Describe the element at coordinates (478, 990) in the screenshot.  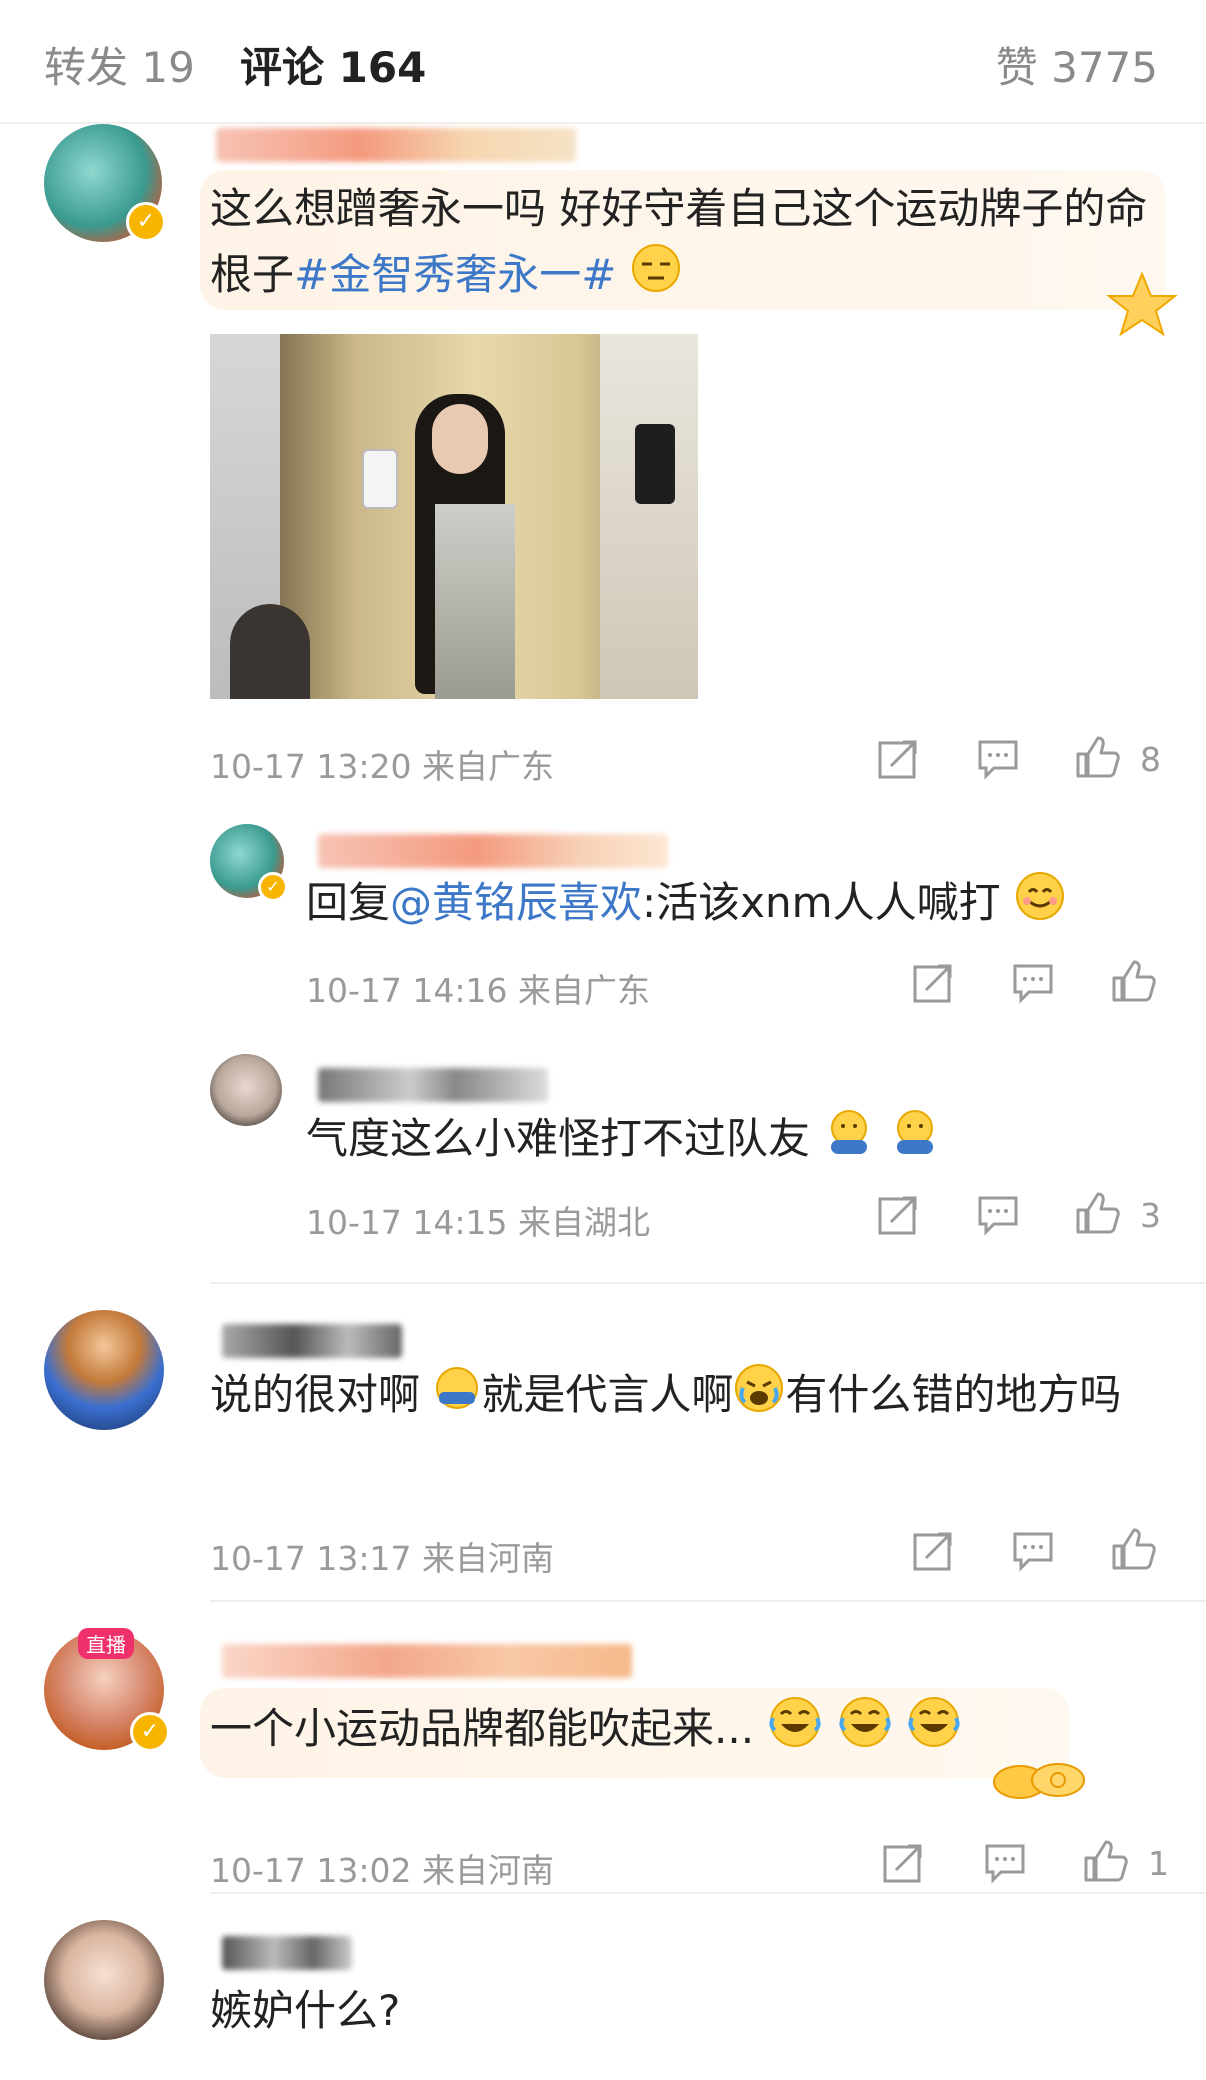
I see `reply-meta: 10-17 14:16 来自广东` at that location.